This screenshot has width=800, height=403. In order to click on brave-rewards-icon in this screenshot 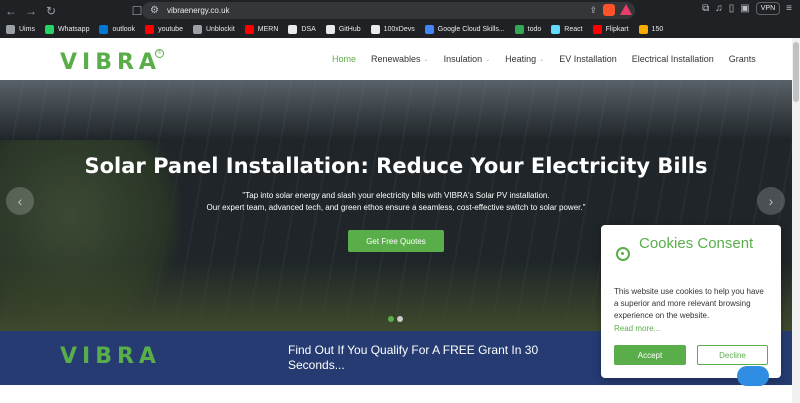, I will do `click(626, 9)`.